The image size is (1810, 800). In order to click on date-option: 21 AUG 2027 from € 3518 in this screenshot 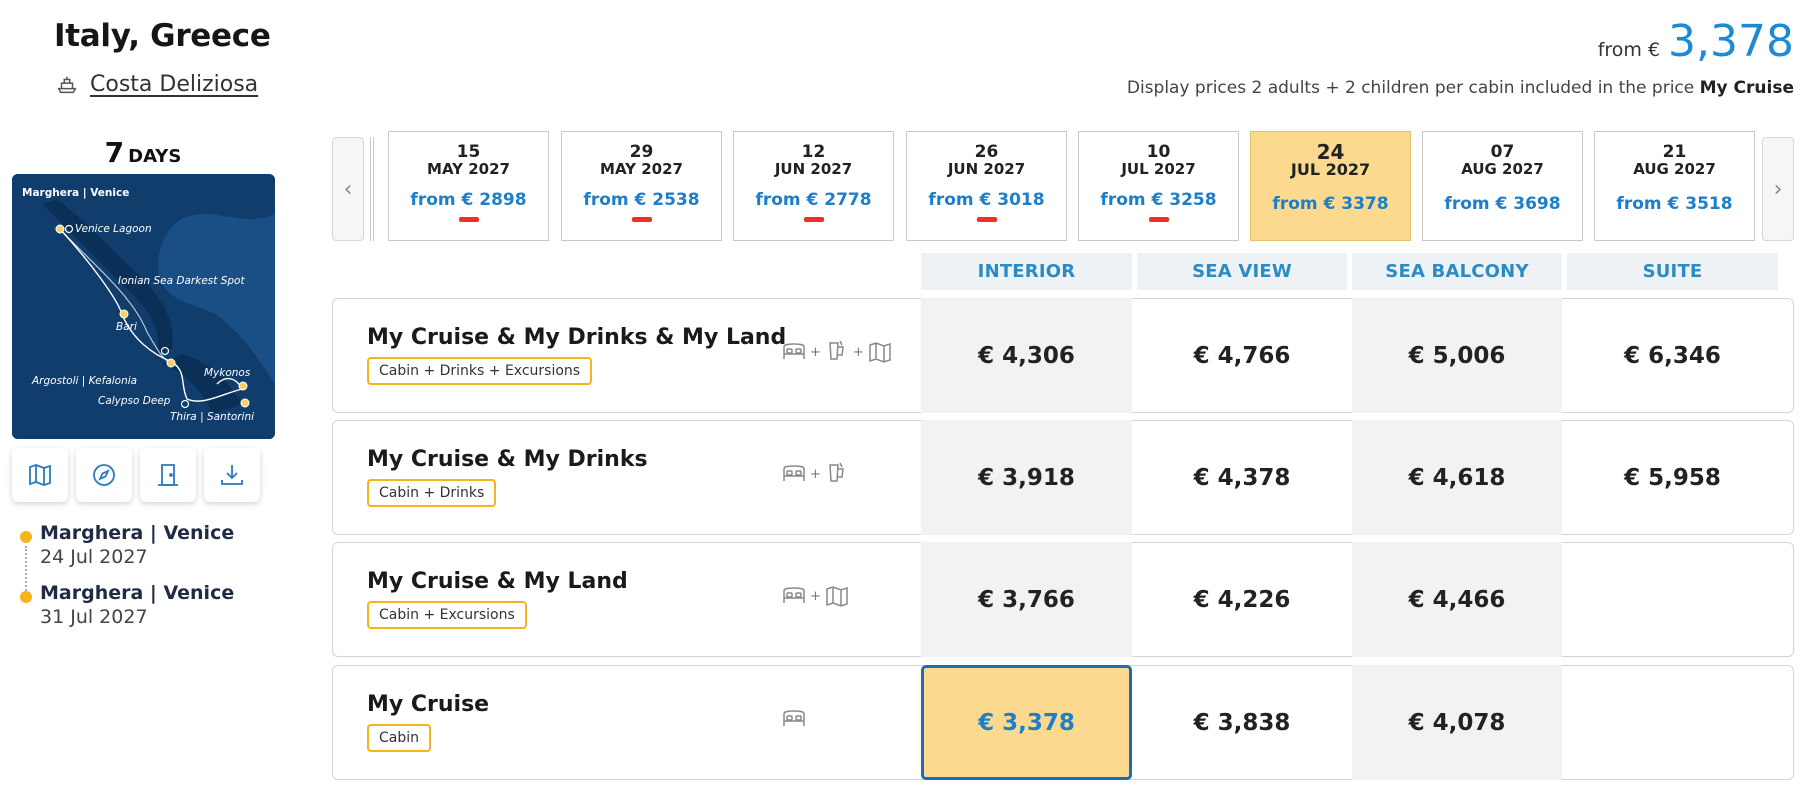, I will do `click(1674, 186)`.